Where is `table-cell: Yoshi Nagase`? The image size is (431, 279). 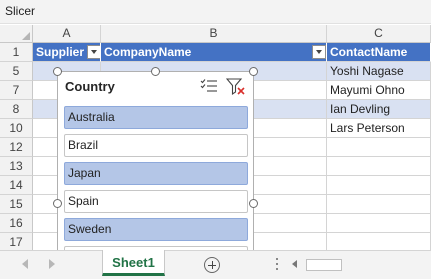
table-cell: Yoshi Nagase is located at coordinates (379, 71).